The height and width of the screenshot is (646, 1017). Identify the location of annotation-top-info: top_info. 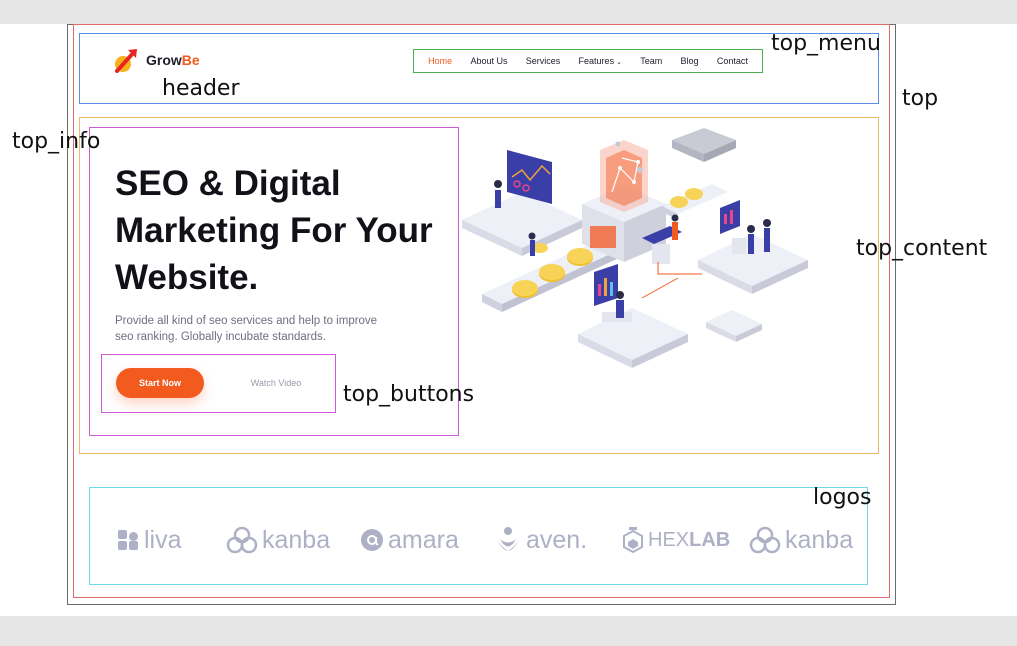
(56, 141).